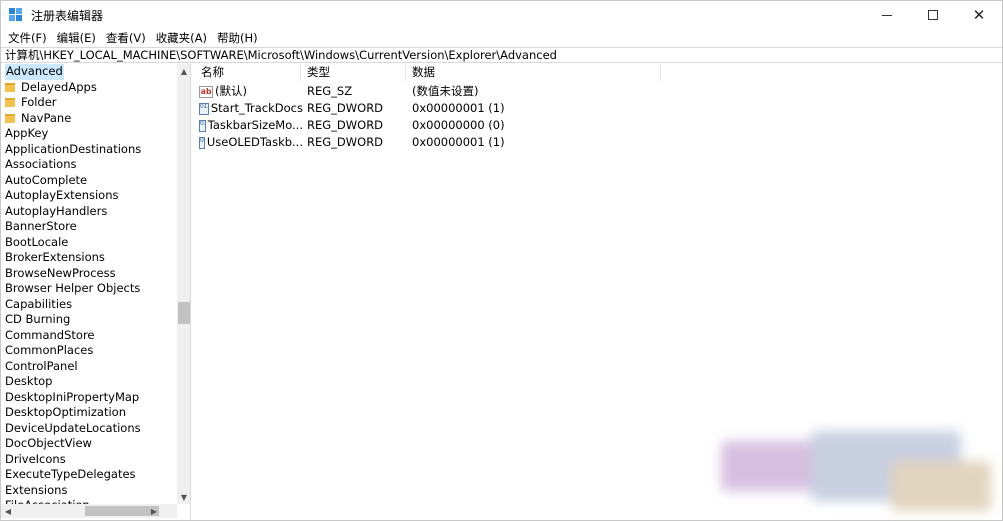 This screenshot has height=521, width=1003. I want to click on tree-item-label: ApplicationDestinations, so click(73, 148).